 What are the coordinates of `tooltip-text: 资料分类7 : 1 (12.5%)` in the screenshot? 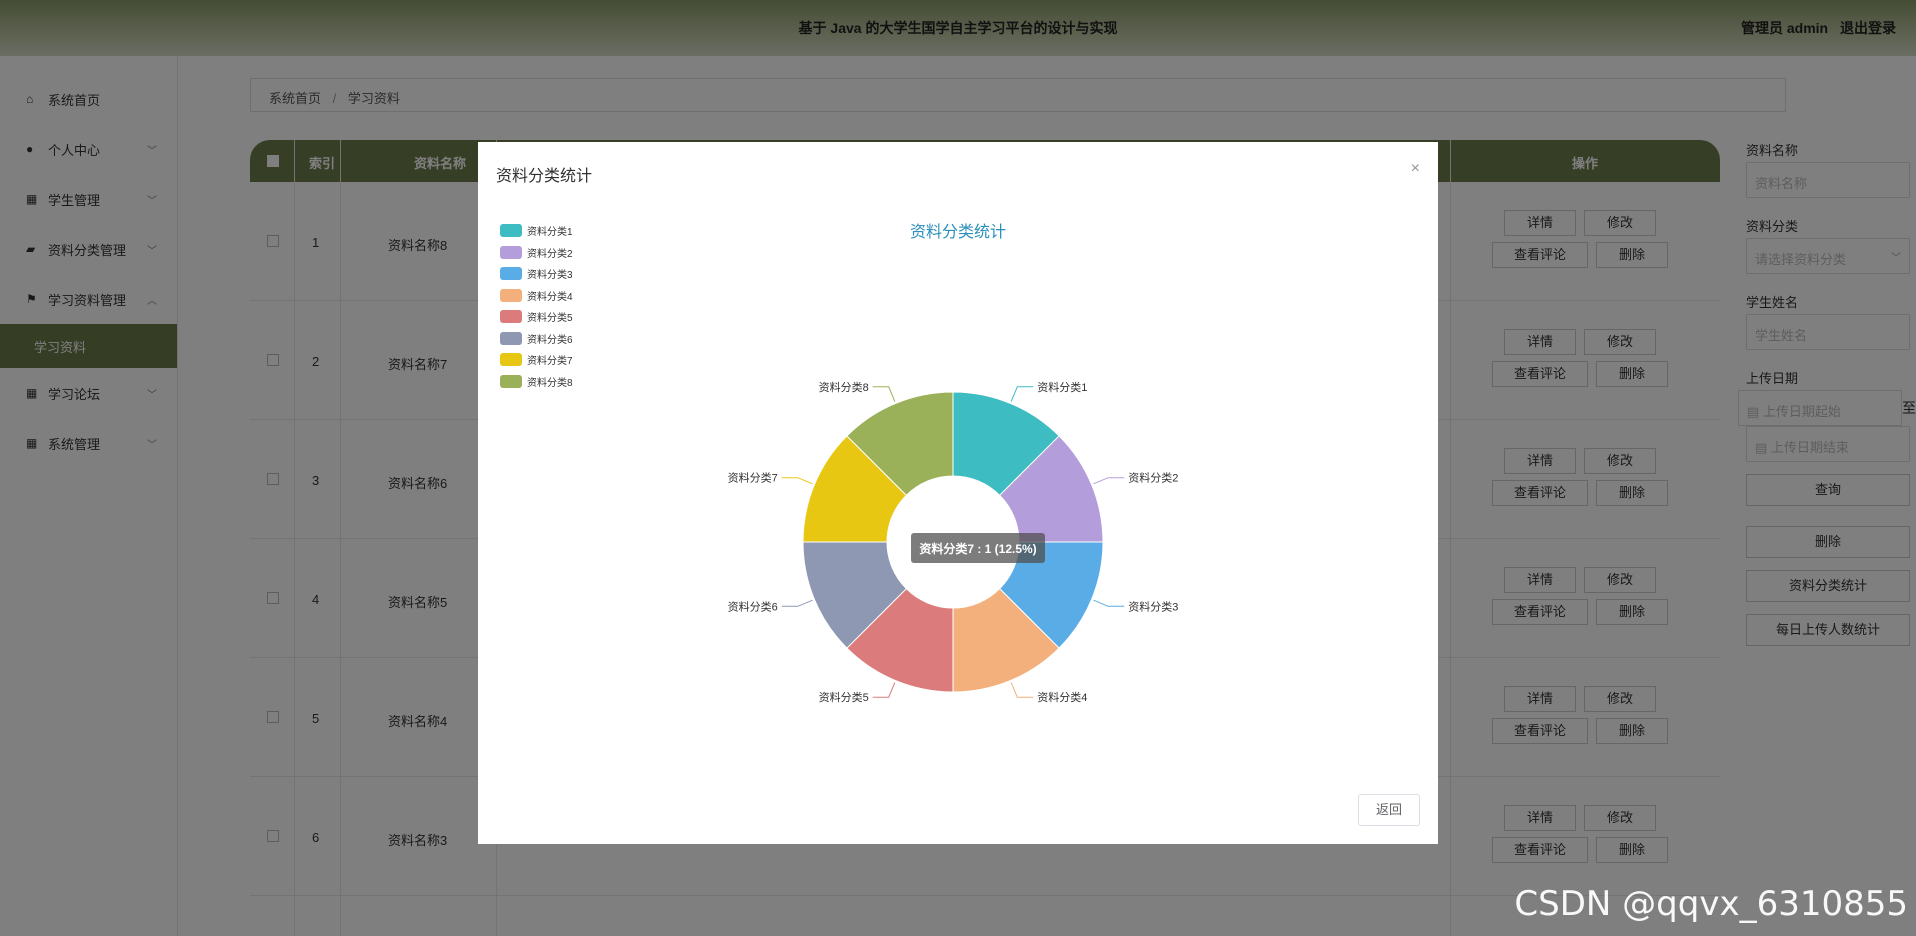 It's located at (977, 548).